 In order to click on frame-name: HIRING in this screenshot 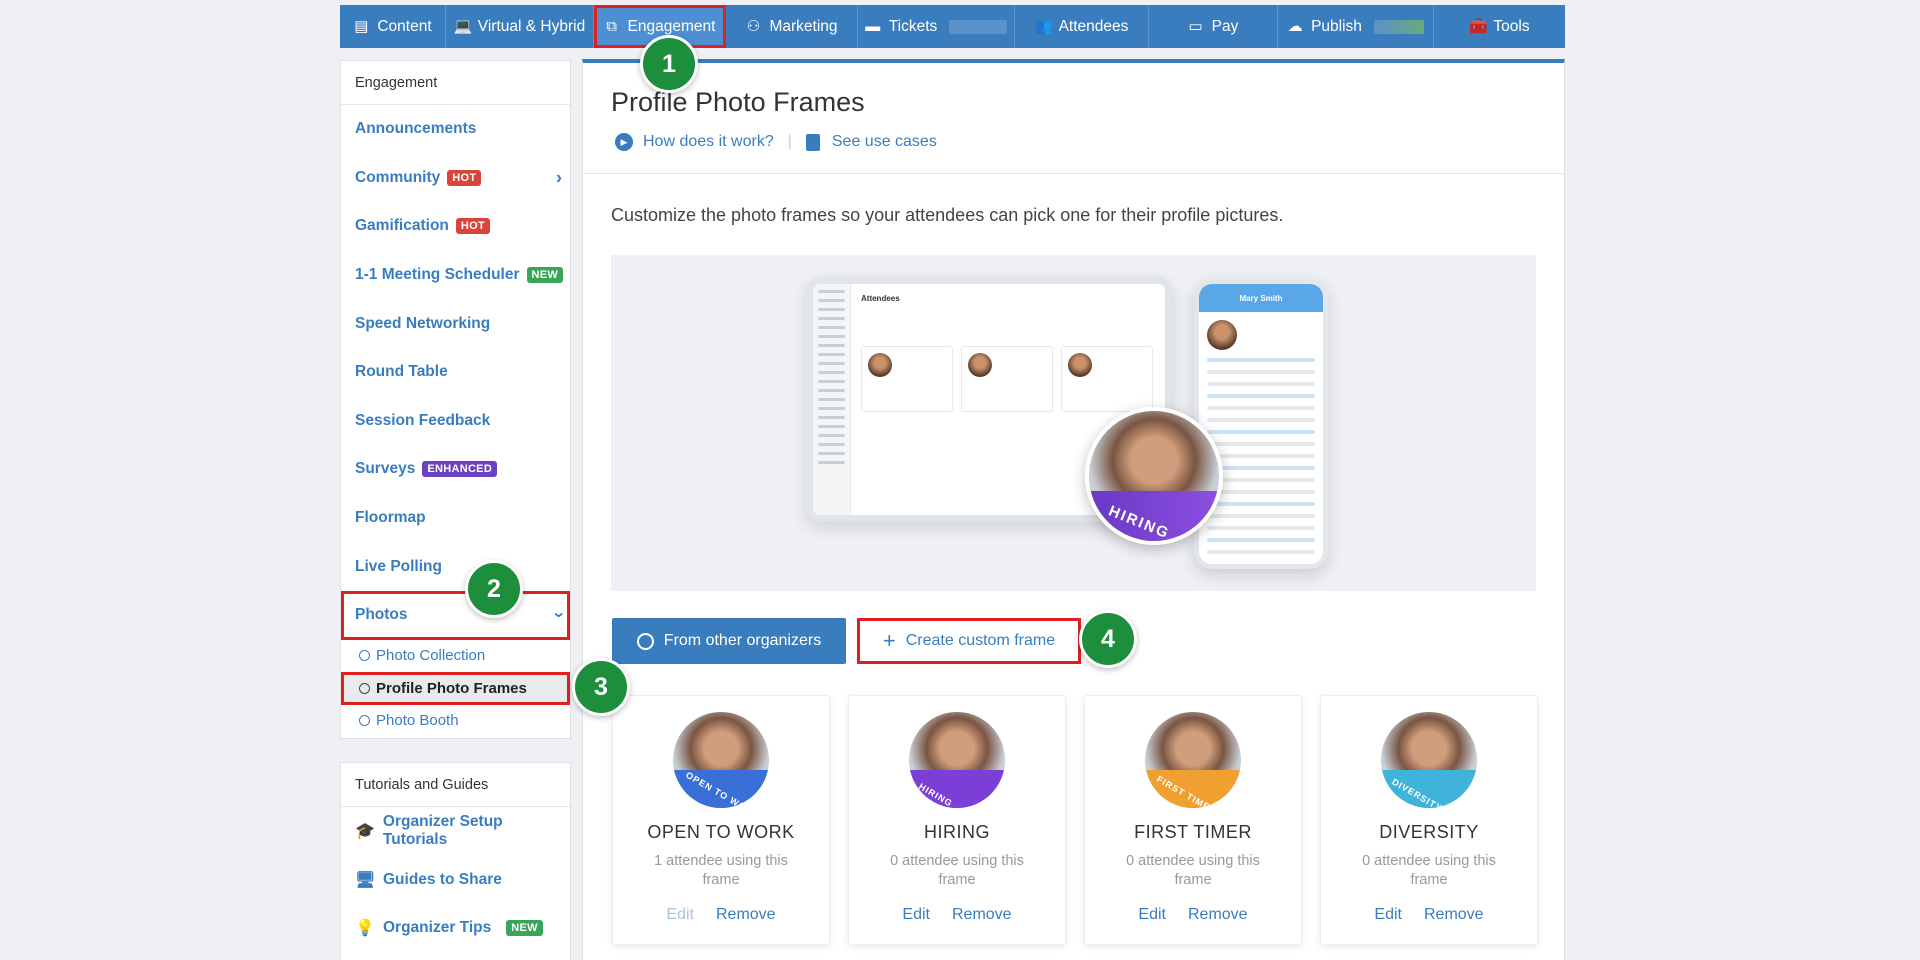, I will do `click(957, 832)`.